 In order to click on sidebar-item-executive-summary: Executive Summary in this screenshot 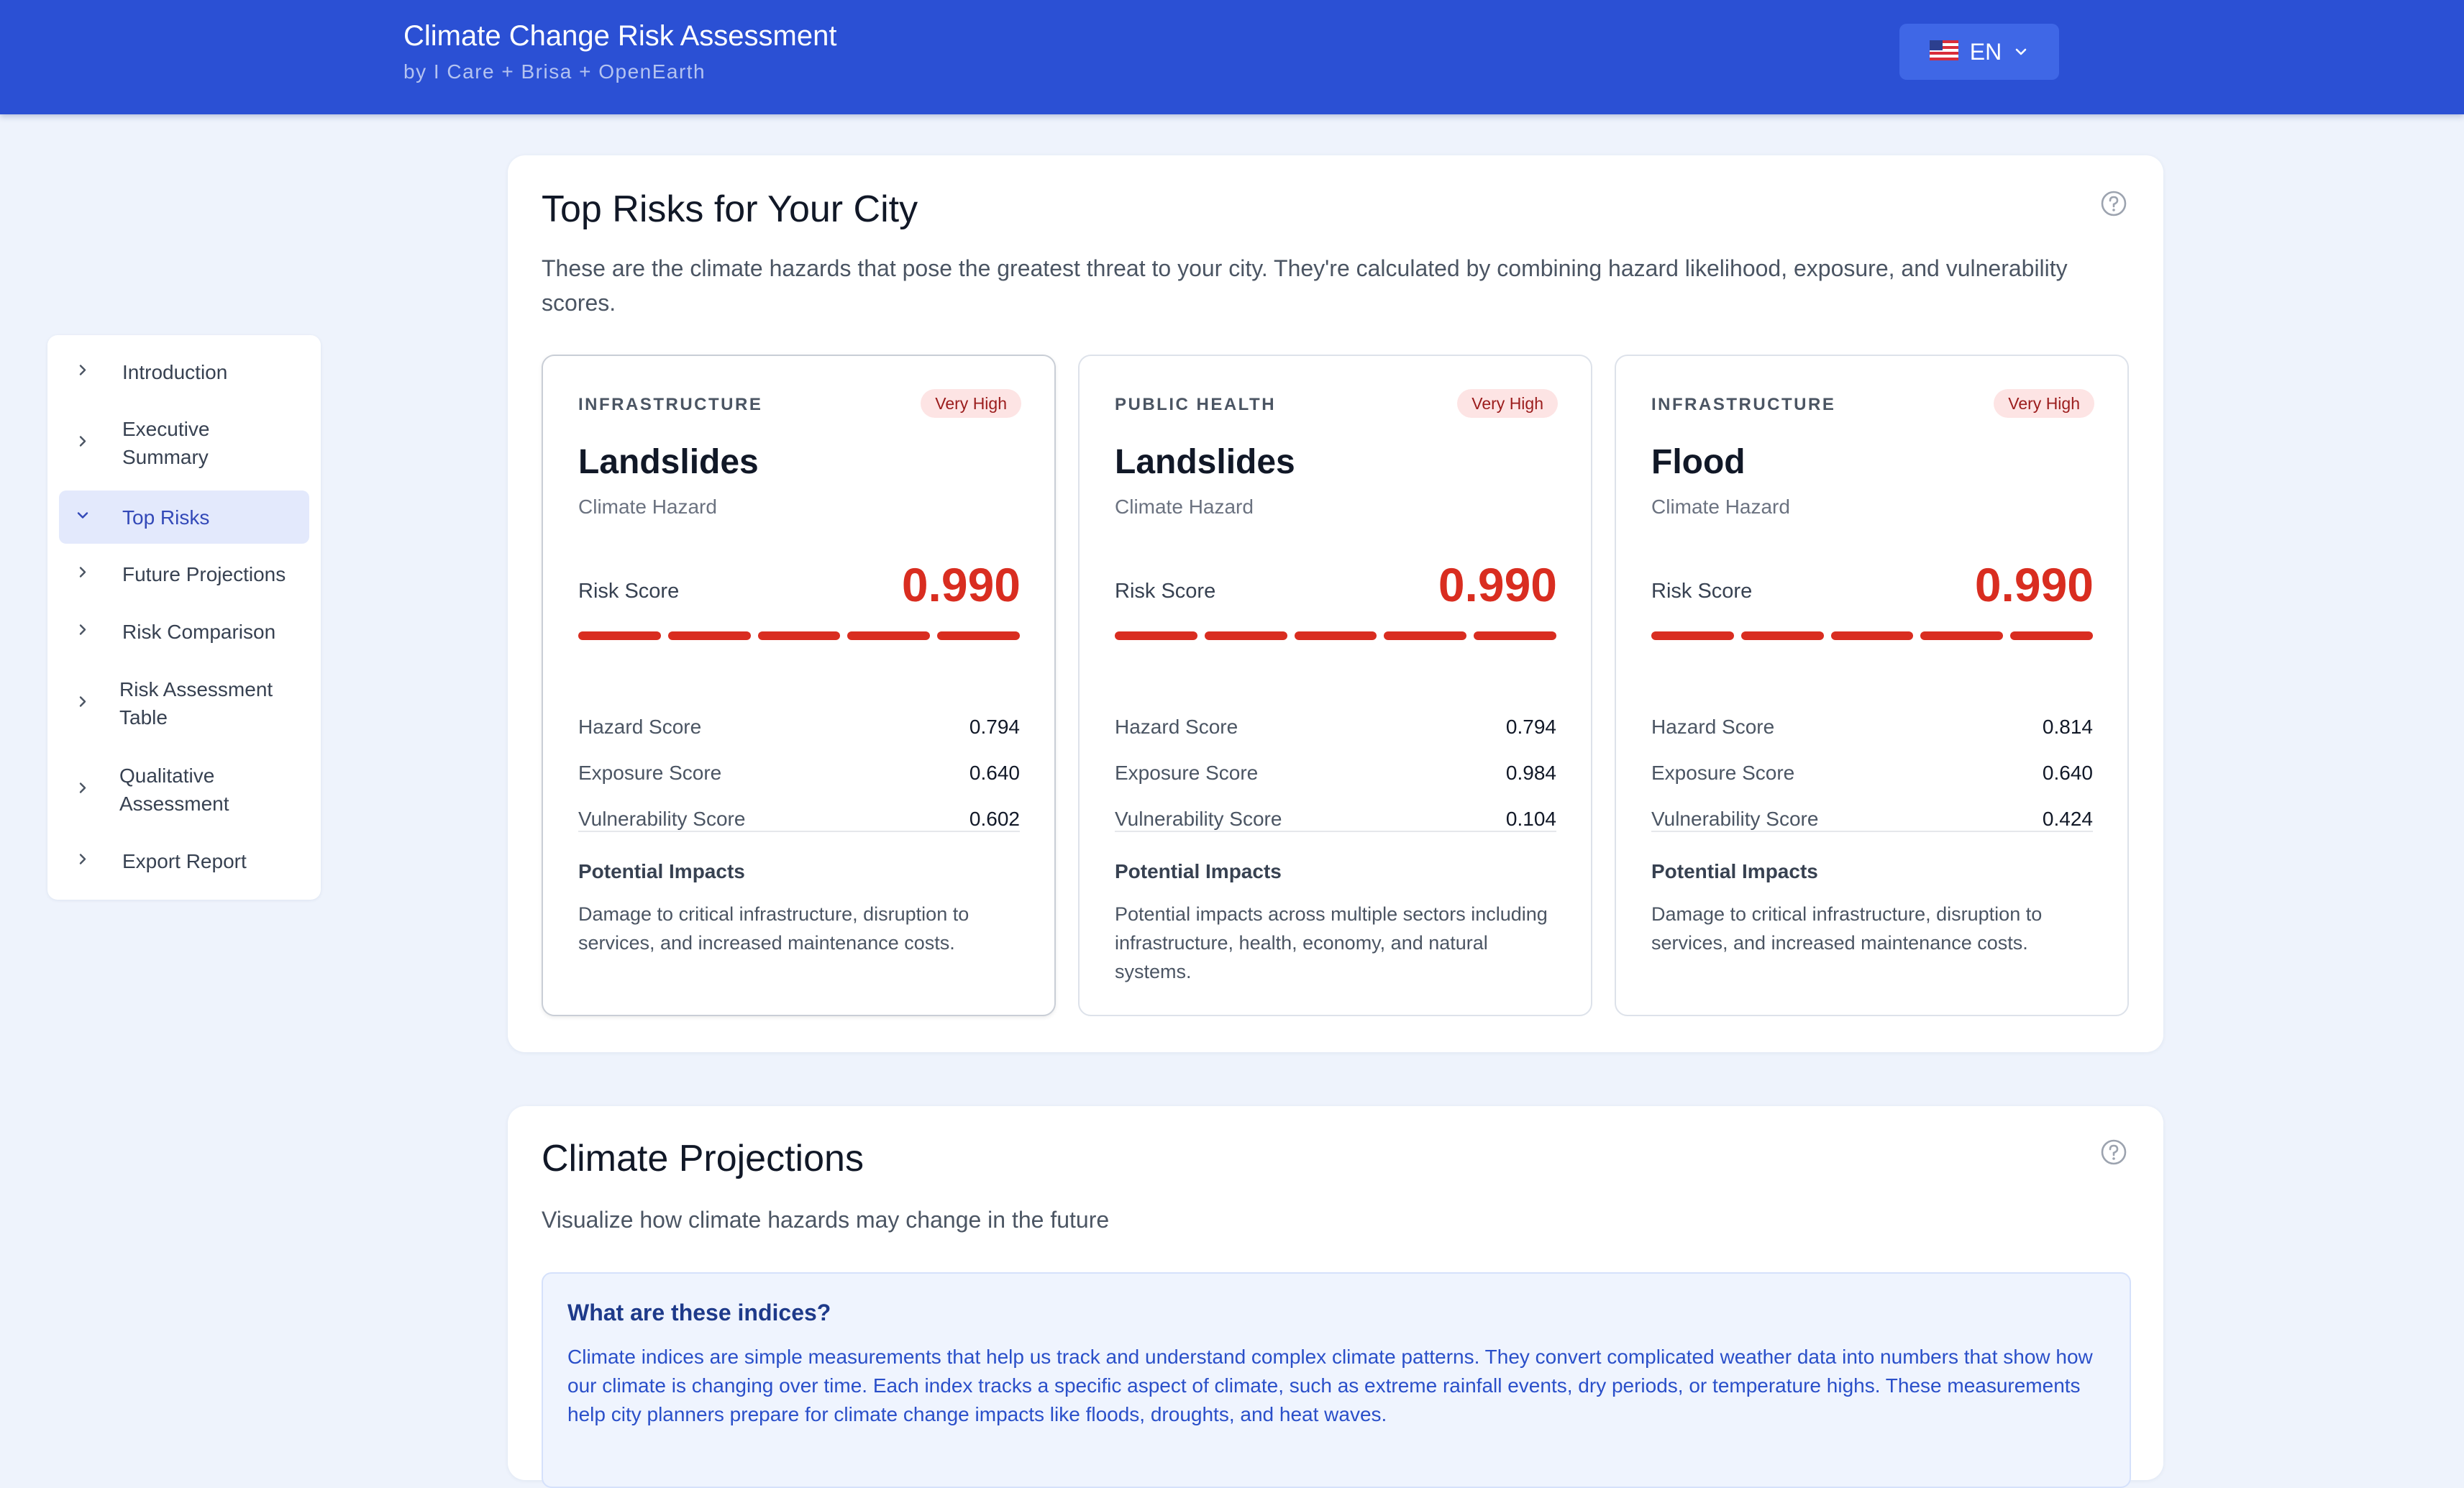, I will do `click(184, 443)`.